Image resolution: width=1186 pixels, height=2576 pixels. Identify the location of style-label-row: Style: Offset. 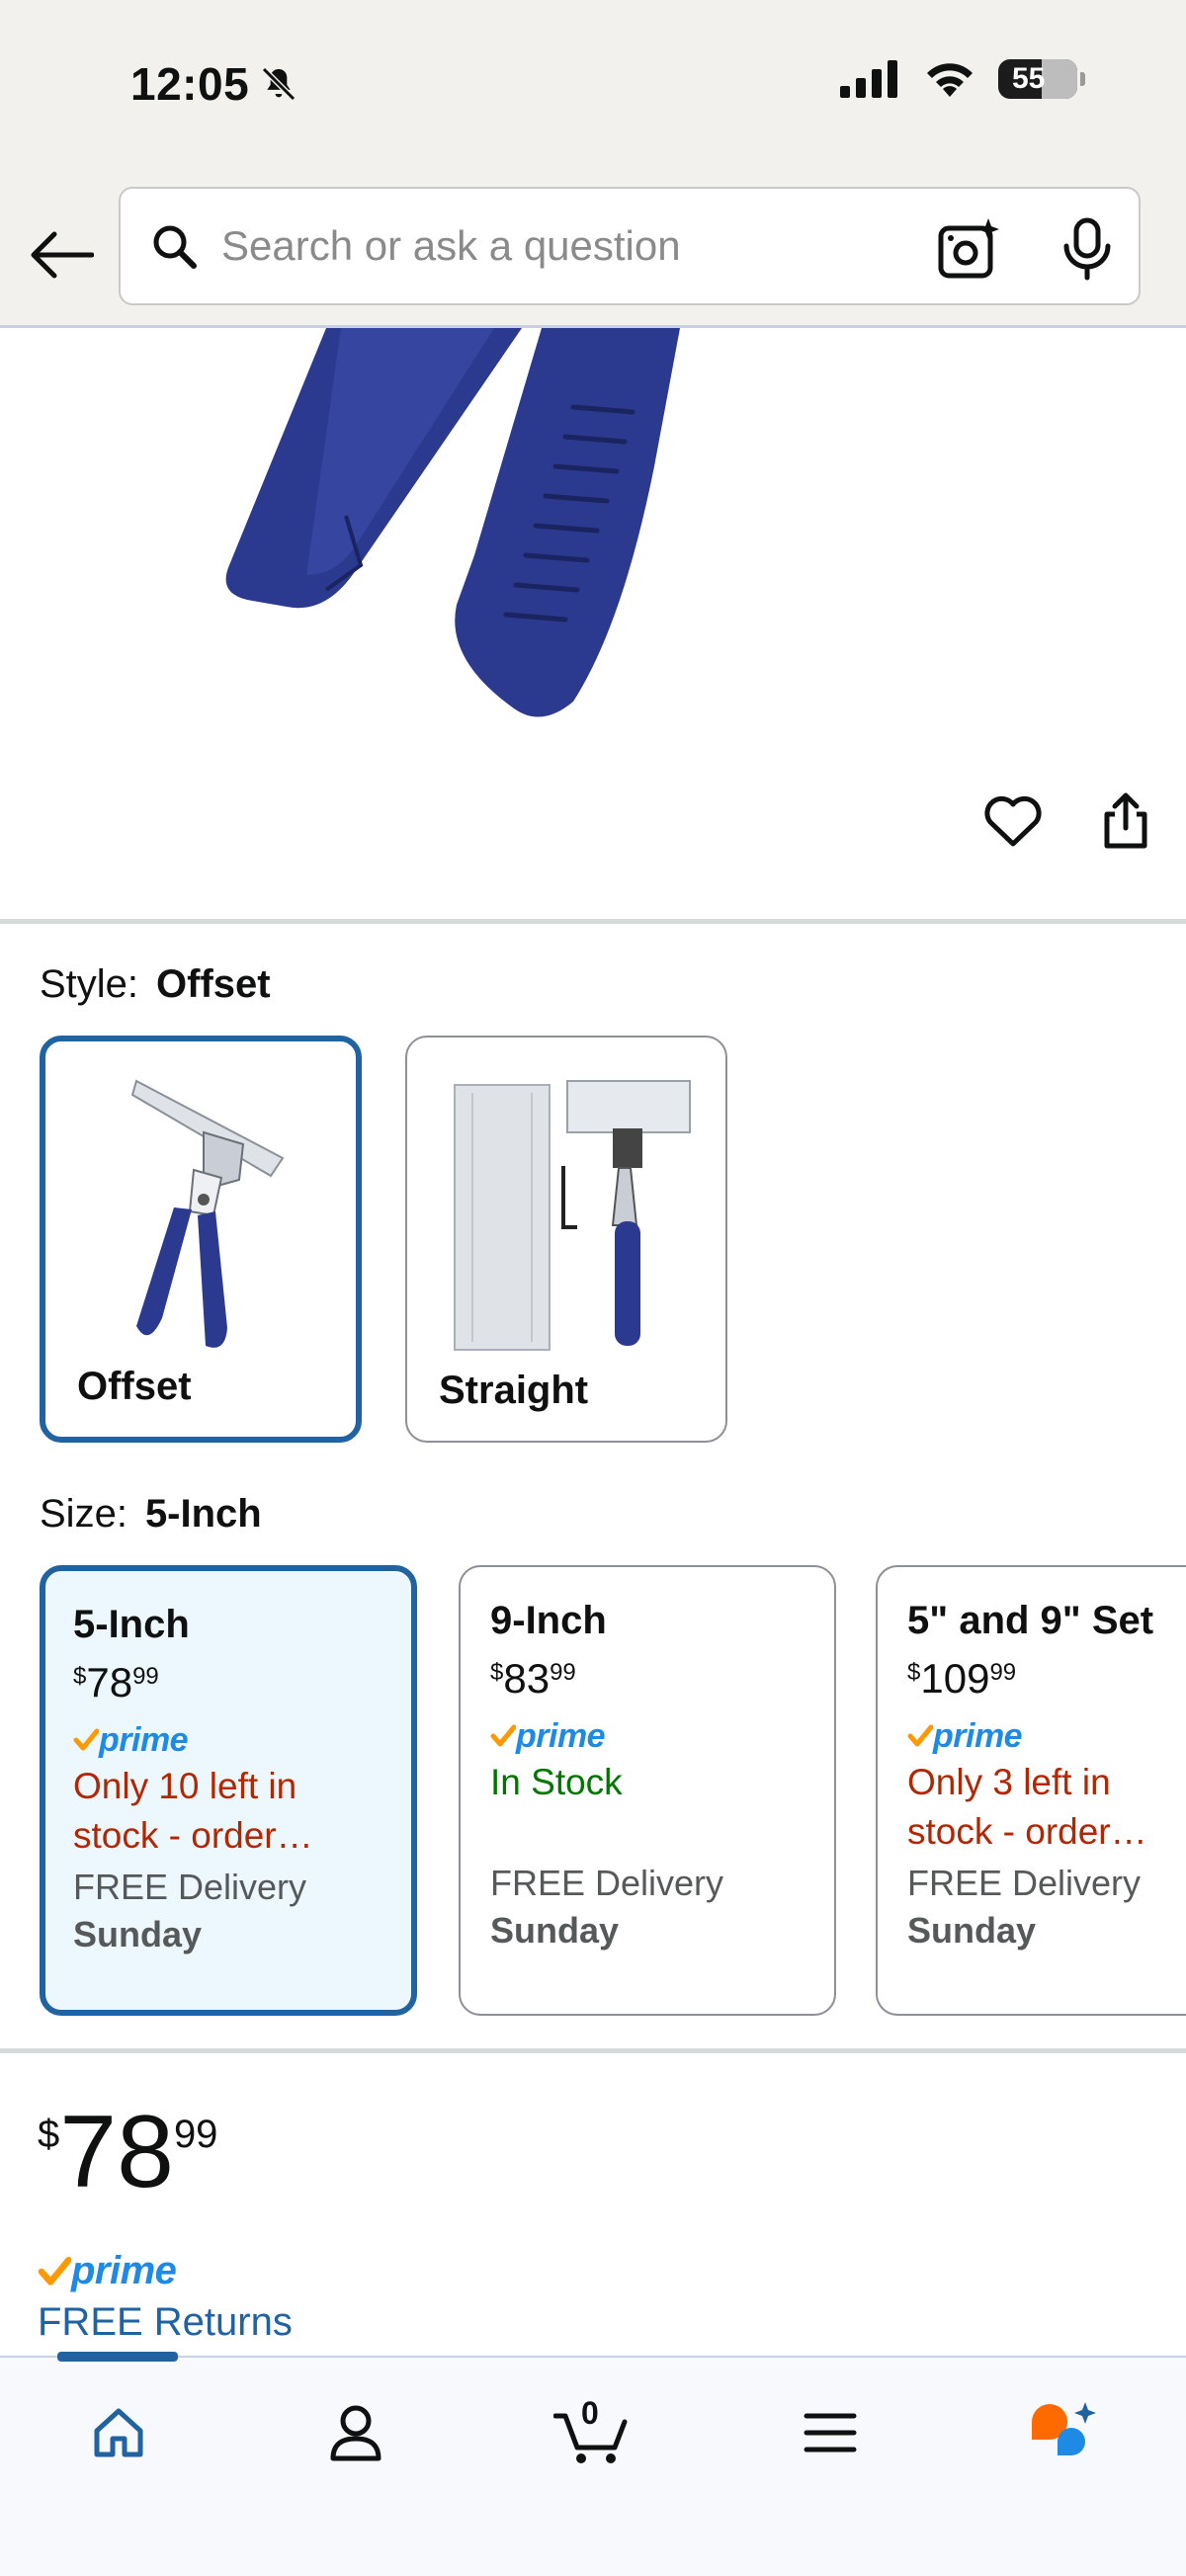
(155, 984).